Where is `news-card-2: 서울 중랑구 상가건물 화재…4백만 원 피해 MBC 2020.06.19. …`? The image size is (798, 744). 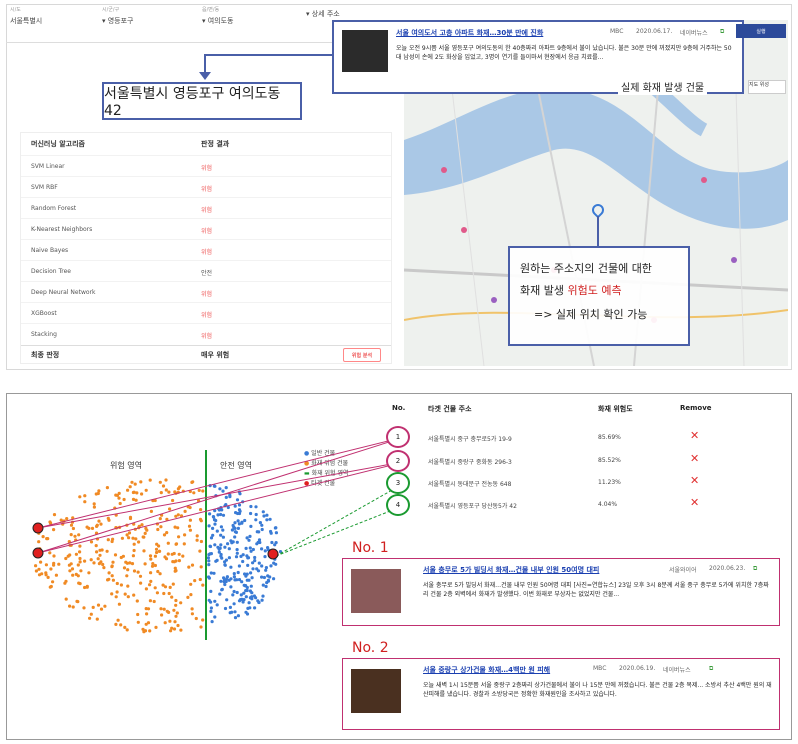
news-card-2: 서울 중랑구 상가건물 화재…4백만 원 피해 MBC 2020.06.19. … is located at coordinates (561, 694).